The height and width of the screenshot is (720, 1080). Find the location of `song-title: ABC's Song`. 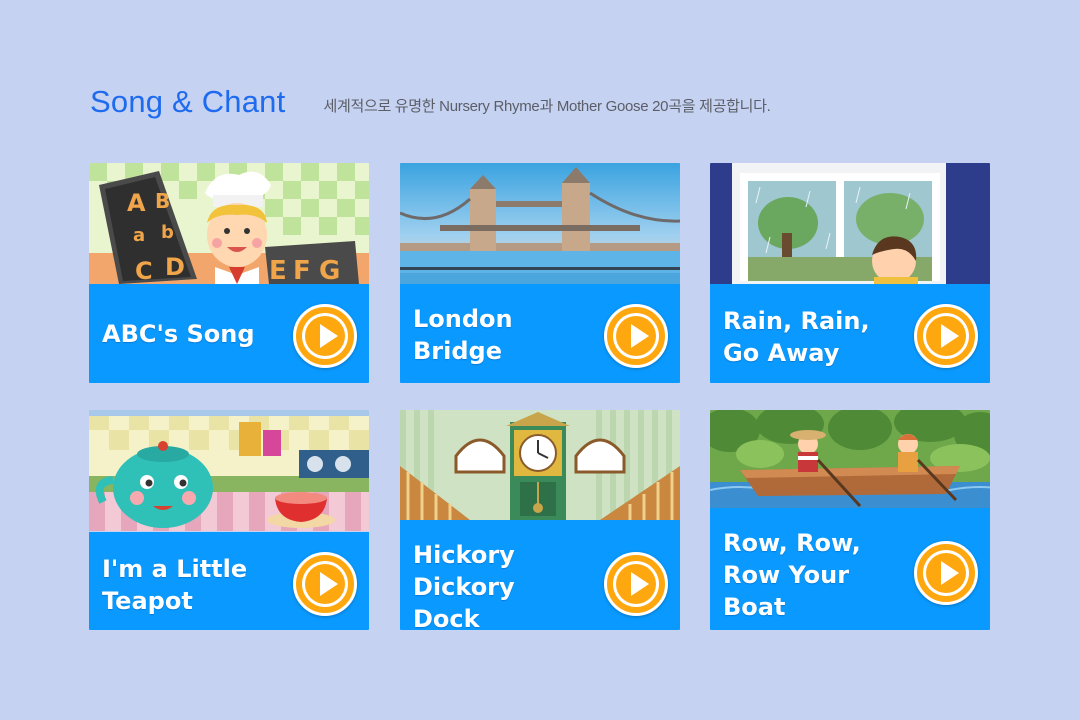

song-title: ABC's Song is located at coordinates (178, 334).